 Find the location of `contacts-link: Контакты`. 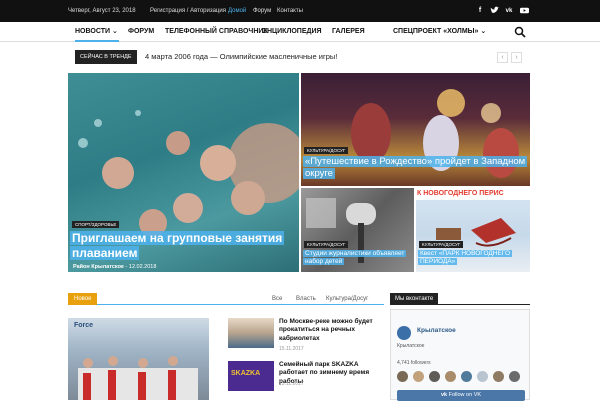

contacts-link: Контакты is located at coordinates (290, 11).